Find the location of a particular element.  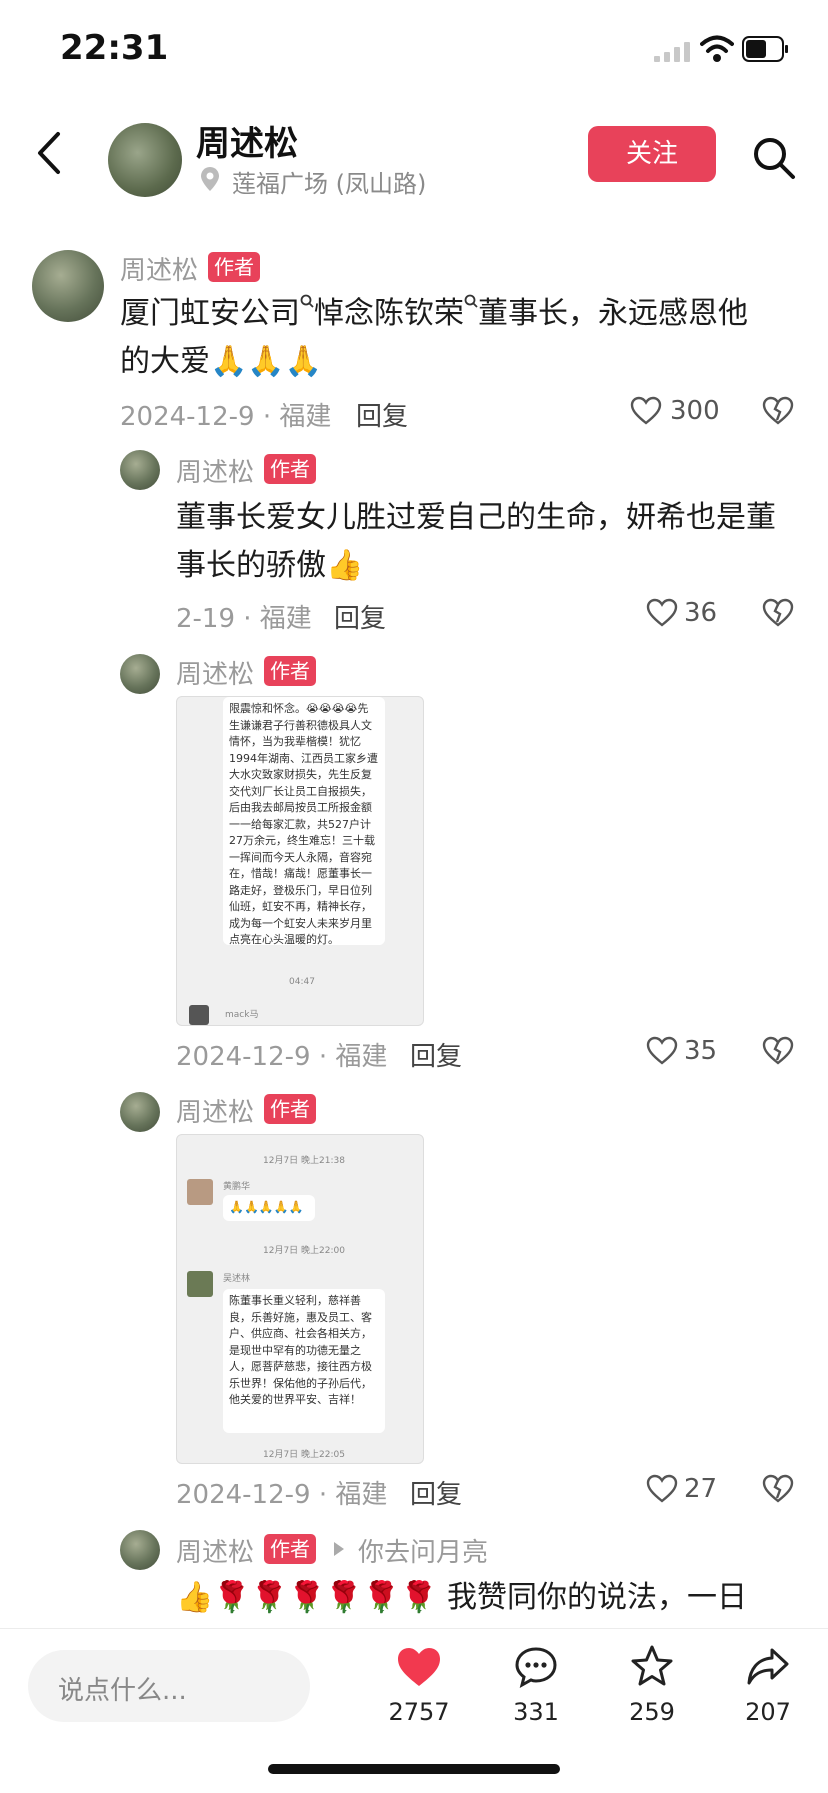

chat-time: 12月7日 晚上22:05 is located at coordinates (304, 1455).